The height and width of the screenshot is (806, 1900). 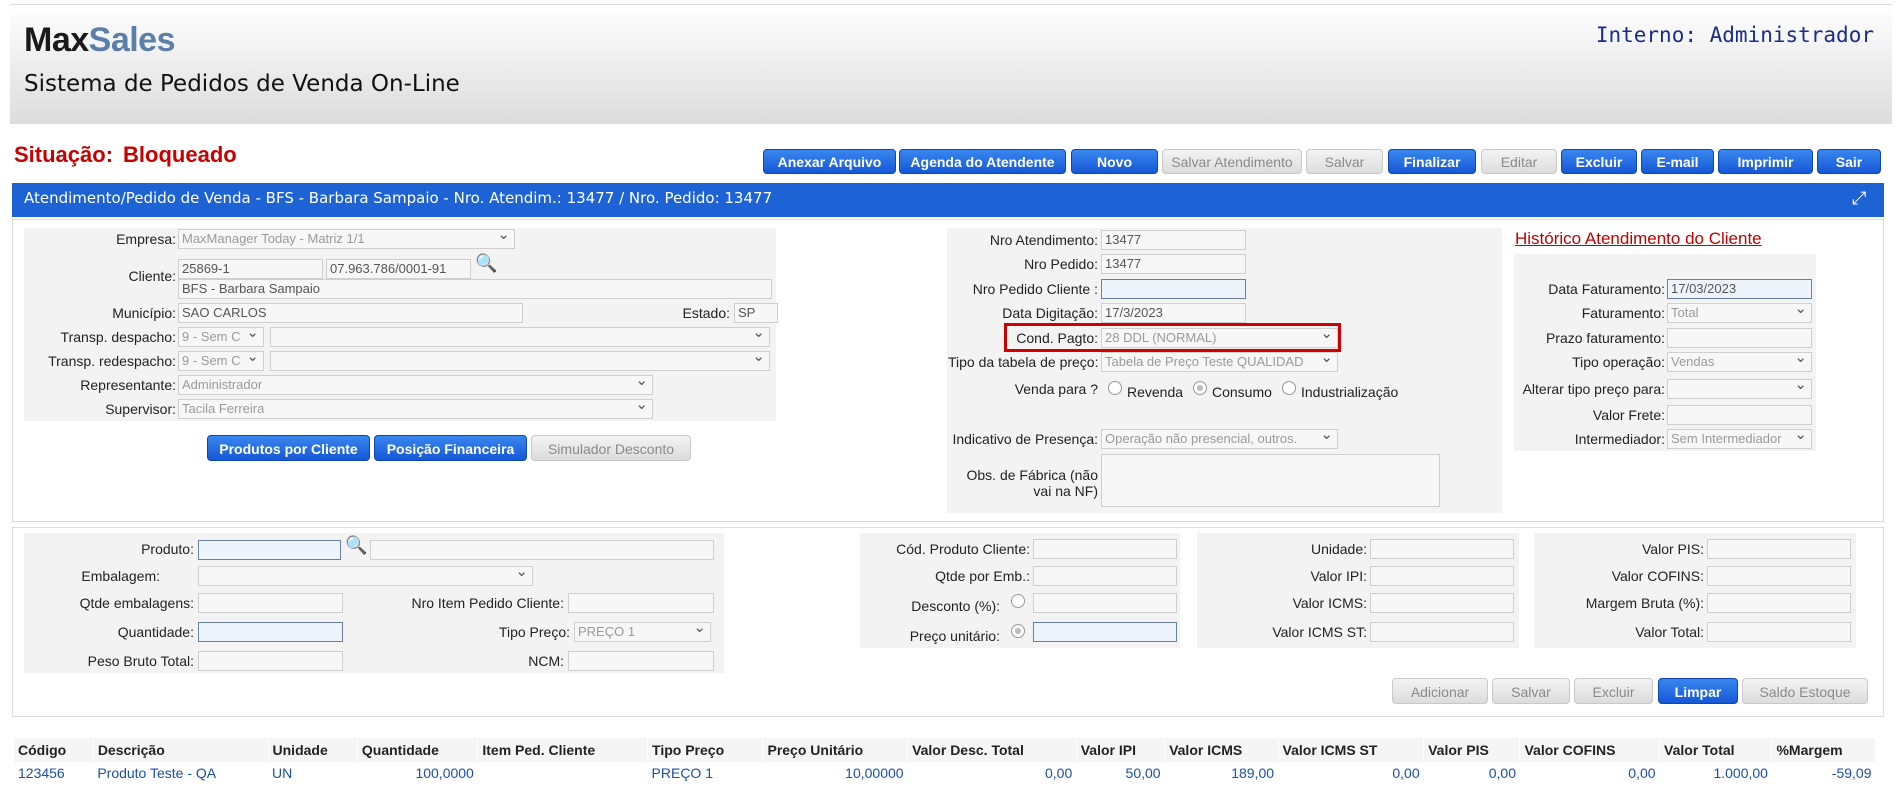 What do you see at coordinates (1173, 289) in the screenshot?
I see `nro-pedido-cliente-field` at bounding box center [1173, 289].